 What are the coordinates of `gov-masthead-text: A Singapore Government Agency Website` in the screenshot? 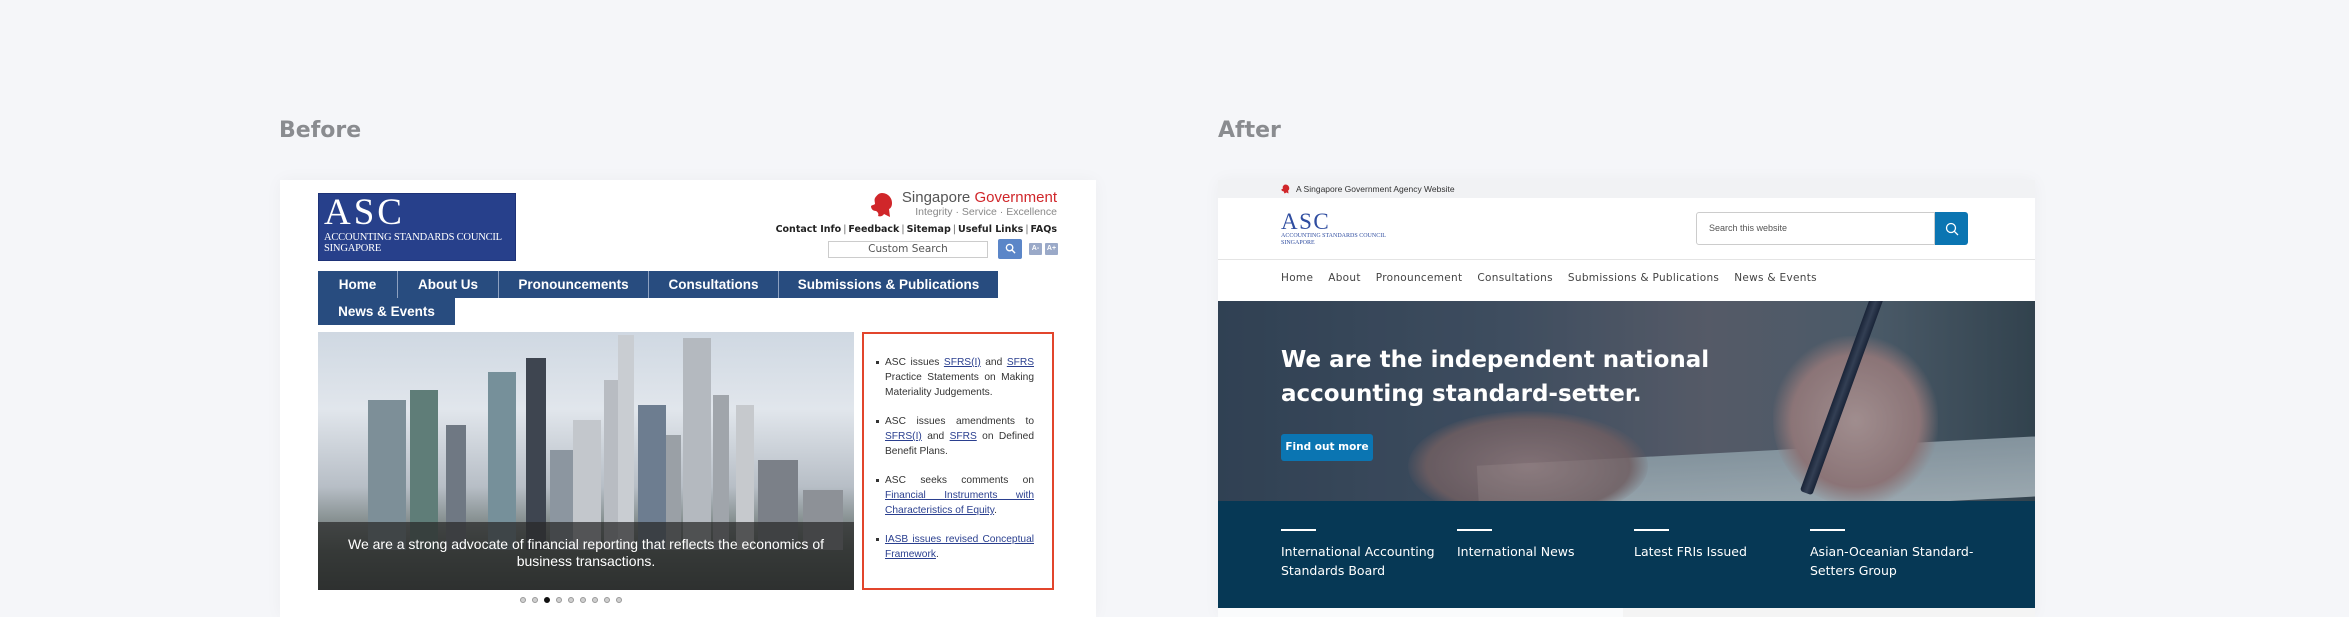 It's located at (1375, 189).